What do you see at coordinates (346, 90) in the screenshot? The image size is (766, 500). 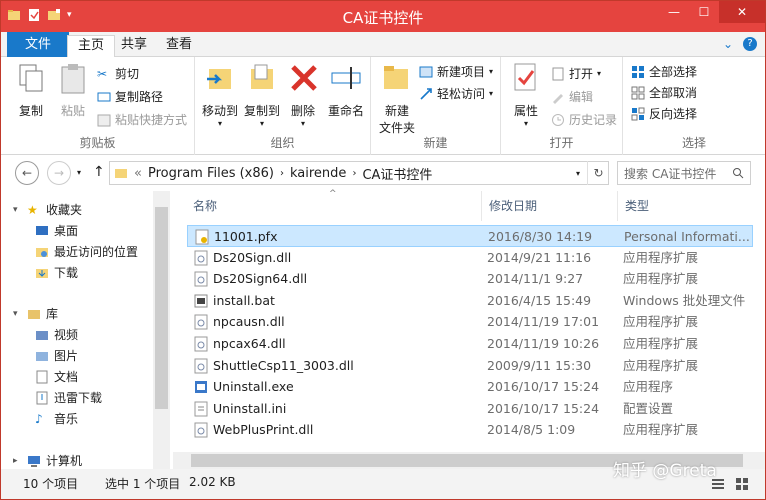 I see `rename-button: 重命名` at bounding box center [346, 90].